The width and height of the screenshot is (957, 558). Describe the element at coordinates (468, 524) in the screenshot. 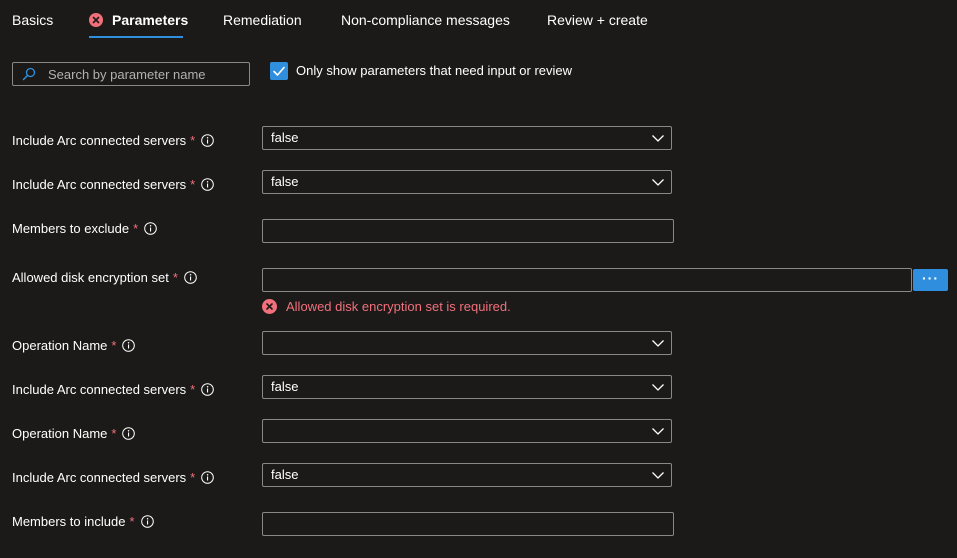

I see `members-to-include-input` at that location.